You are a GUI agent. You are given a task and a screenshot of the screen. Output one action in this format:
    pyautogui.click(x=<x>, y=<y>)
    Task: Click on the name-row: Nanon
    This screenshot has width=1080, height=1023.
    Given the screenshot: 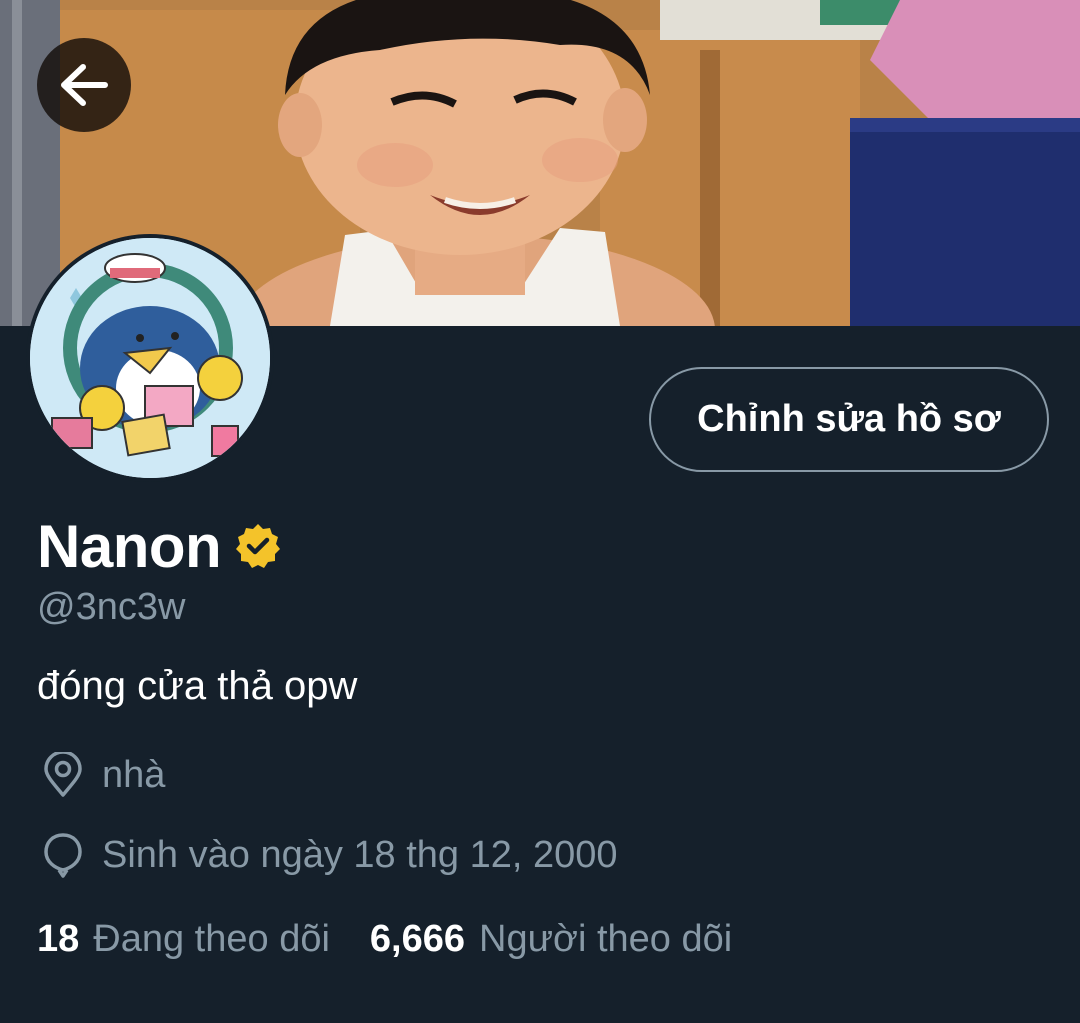 What is the action you would take?
    pyautogui.click(x=160, y=546)
    